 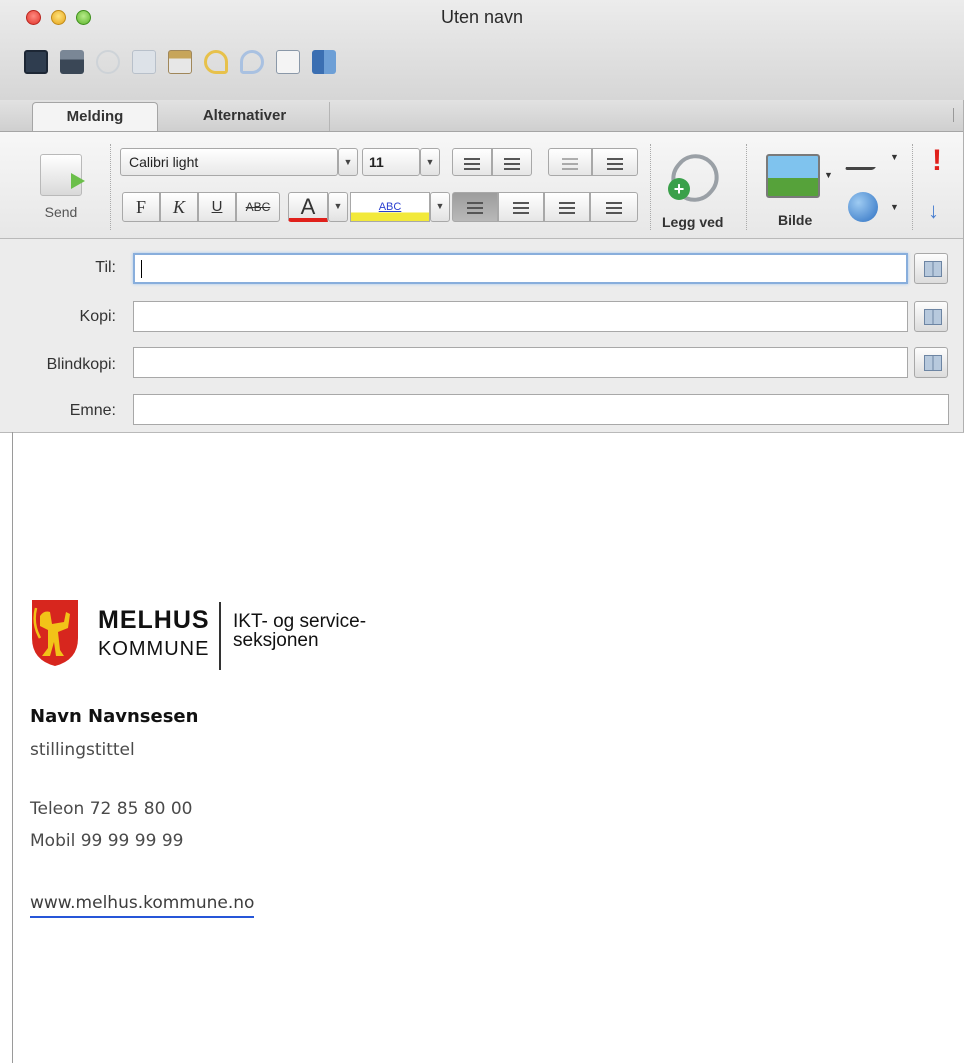 I want to click on signature-phone: Teleon 72 85 80 00, so click(x=111, y=809).